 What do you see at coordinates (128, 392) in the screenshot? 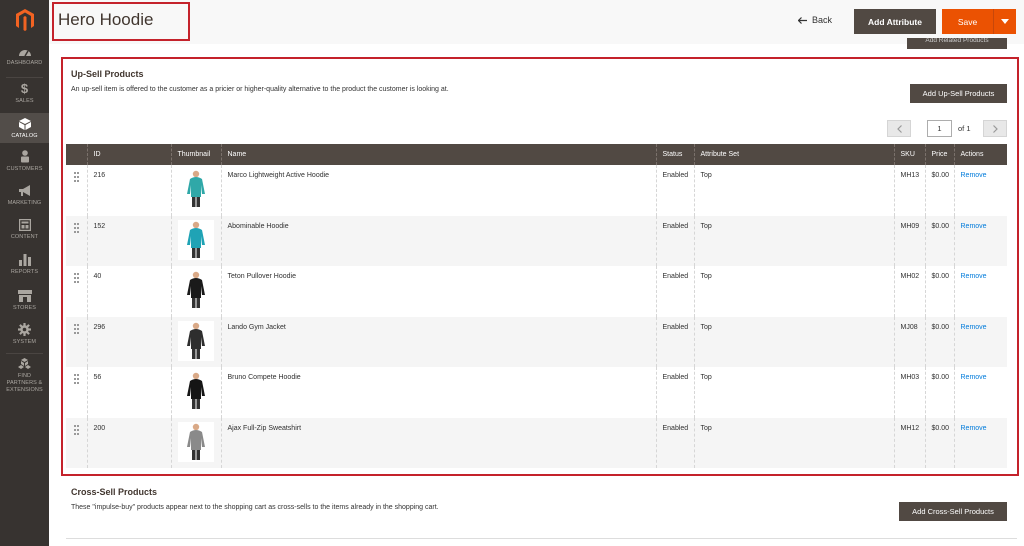
I see `cell-id: 56` at bounding box center [128, 392].